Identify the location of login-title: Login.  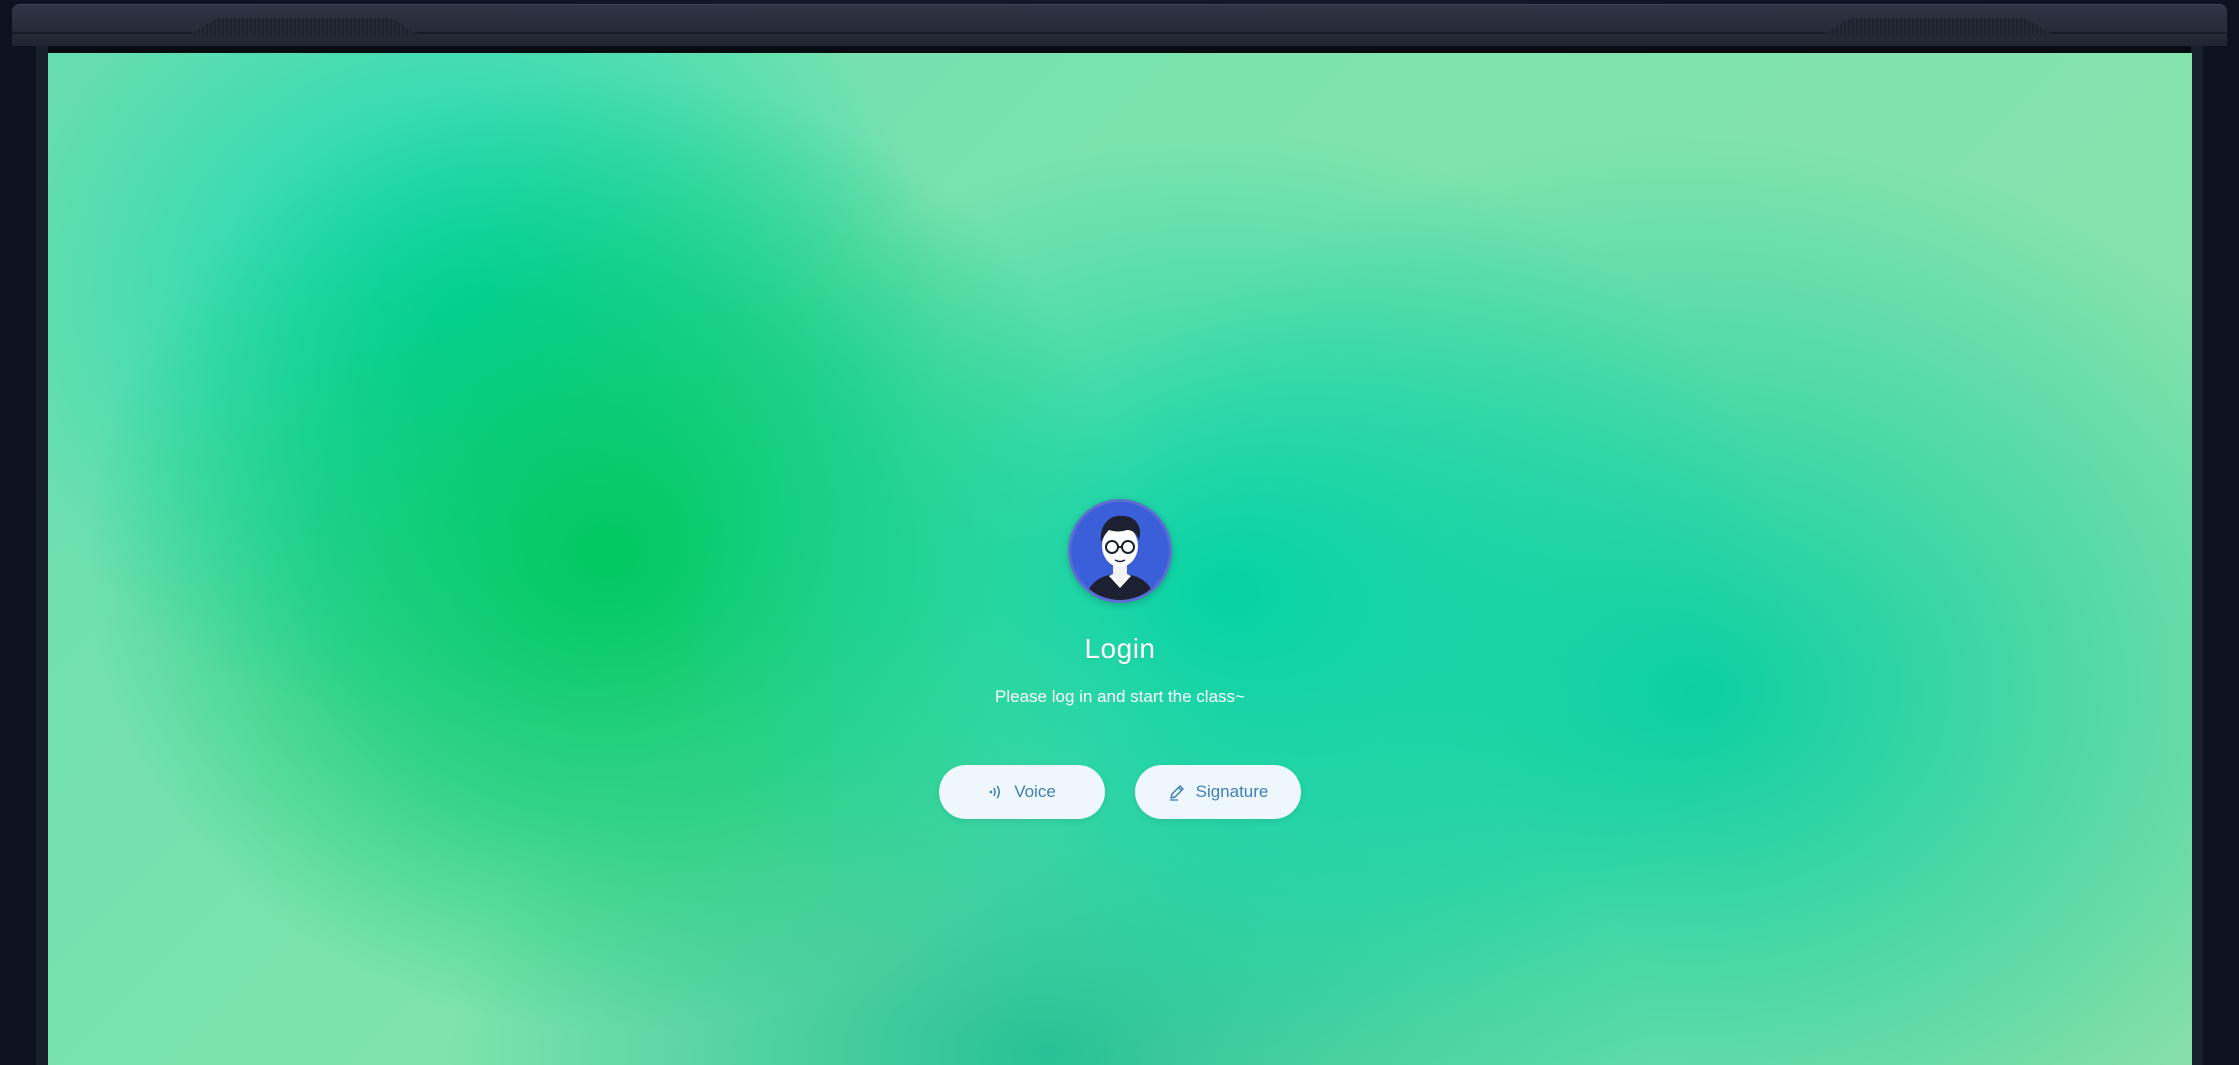
(1120, 648).